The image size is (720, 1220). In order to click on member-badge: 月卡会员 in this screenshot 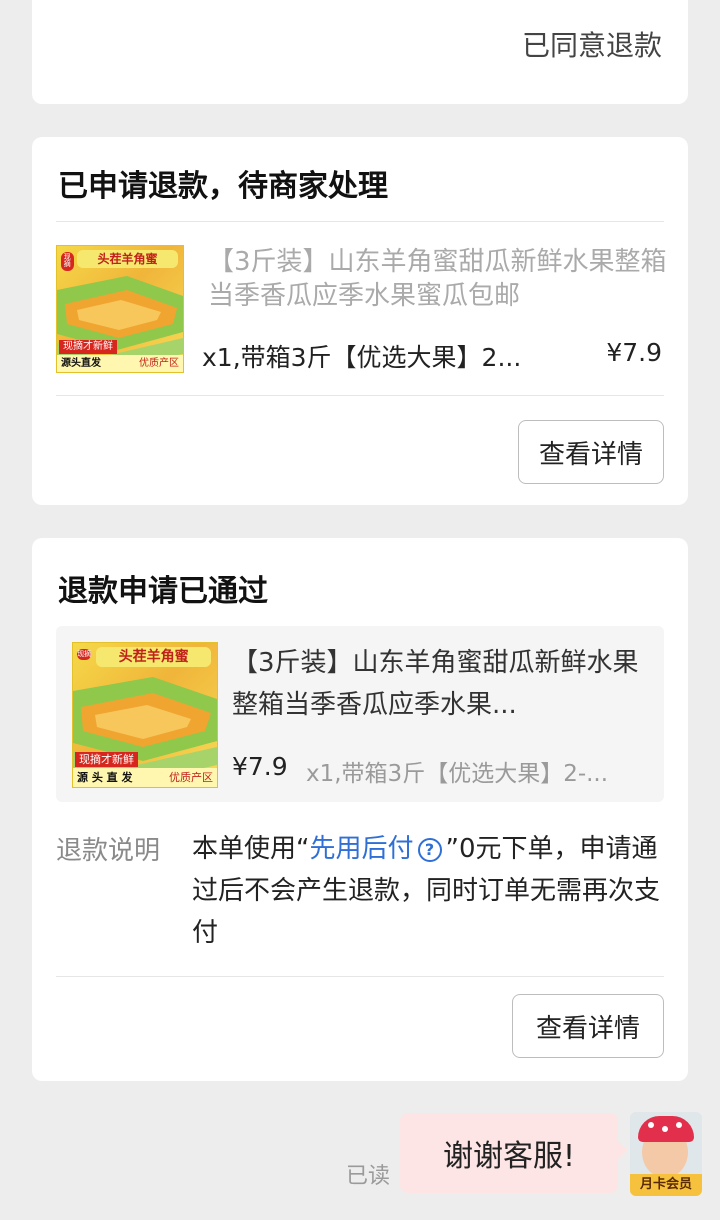, I will do `click(666, 1185)`.